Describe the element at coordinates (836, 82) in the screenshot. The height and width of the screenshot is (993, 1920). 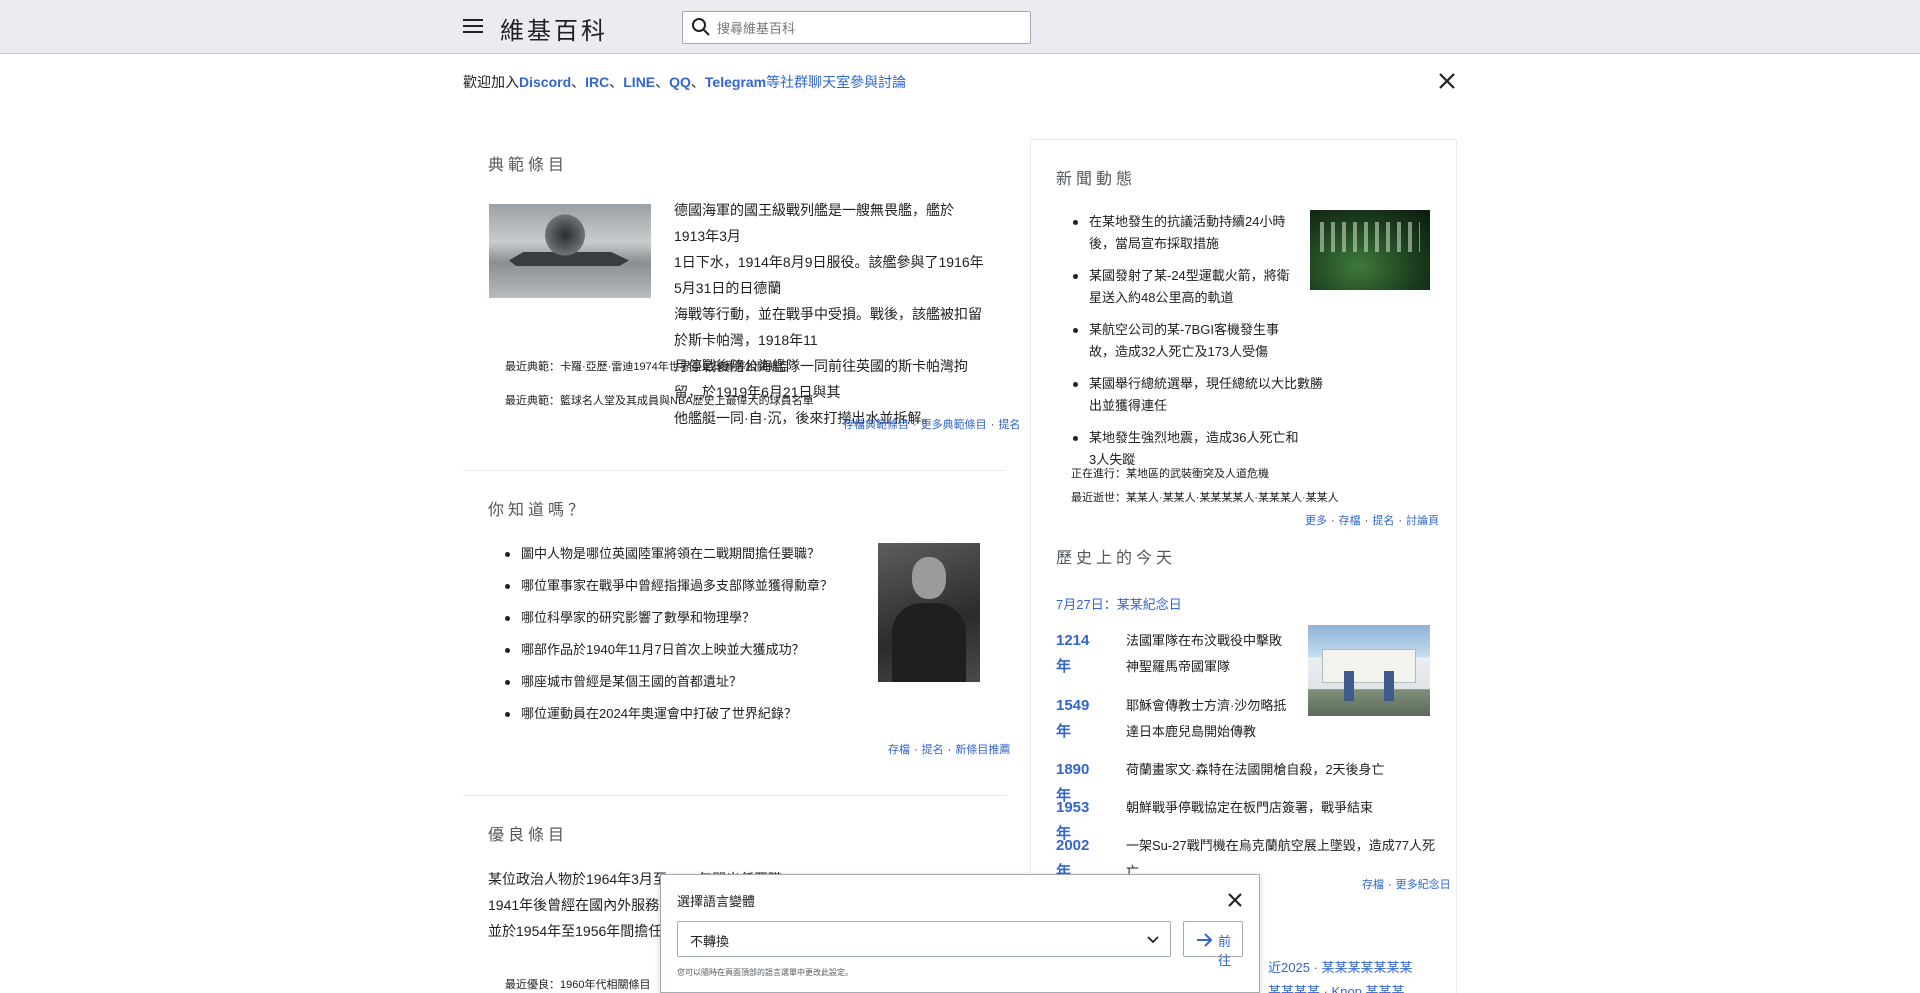
I see `notice-suffix: 等社群聊天室參與討論` at that location.